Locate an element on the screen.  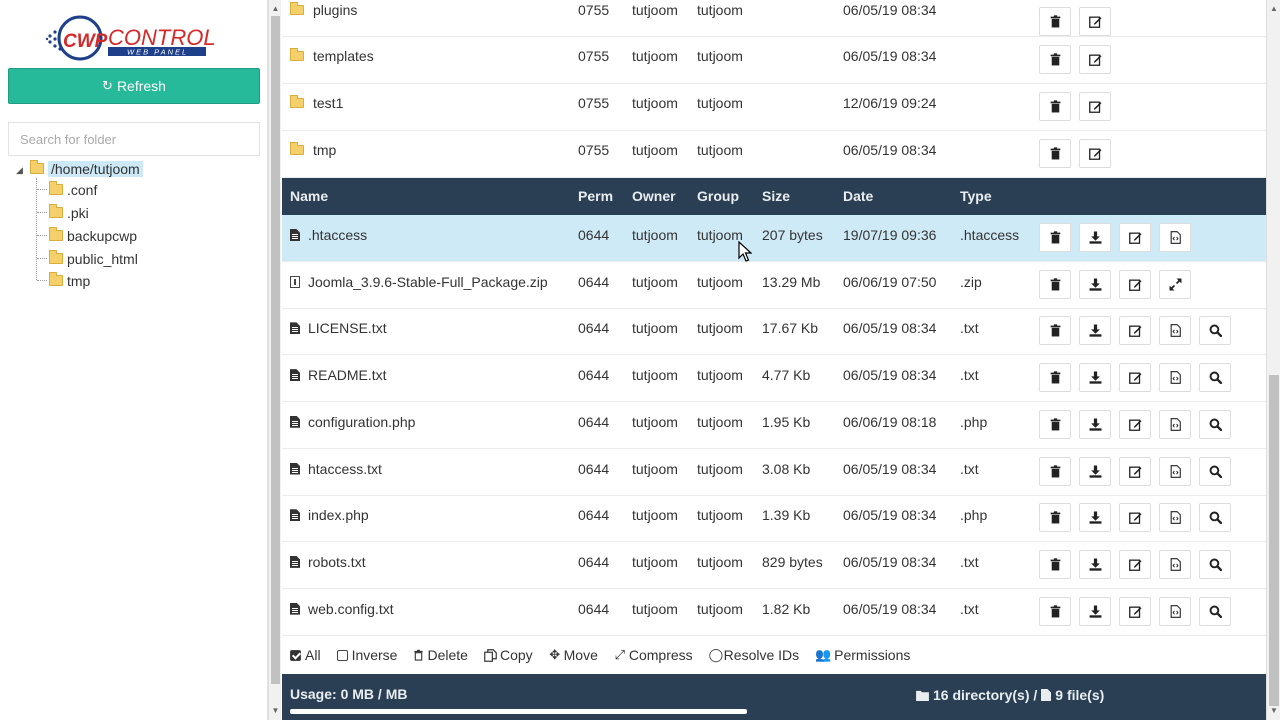
select-all-button: All is located at coordinates (305, 655).